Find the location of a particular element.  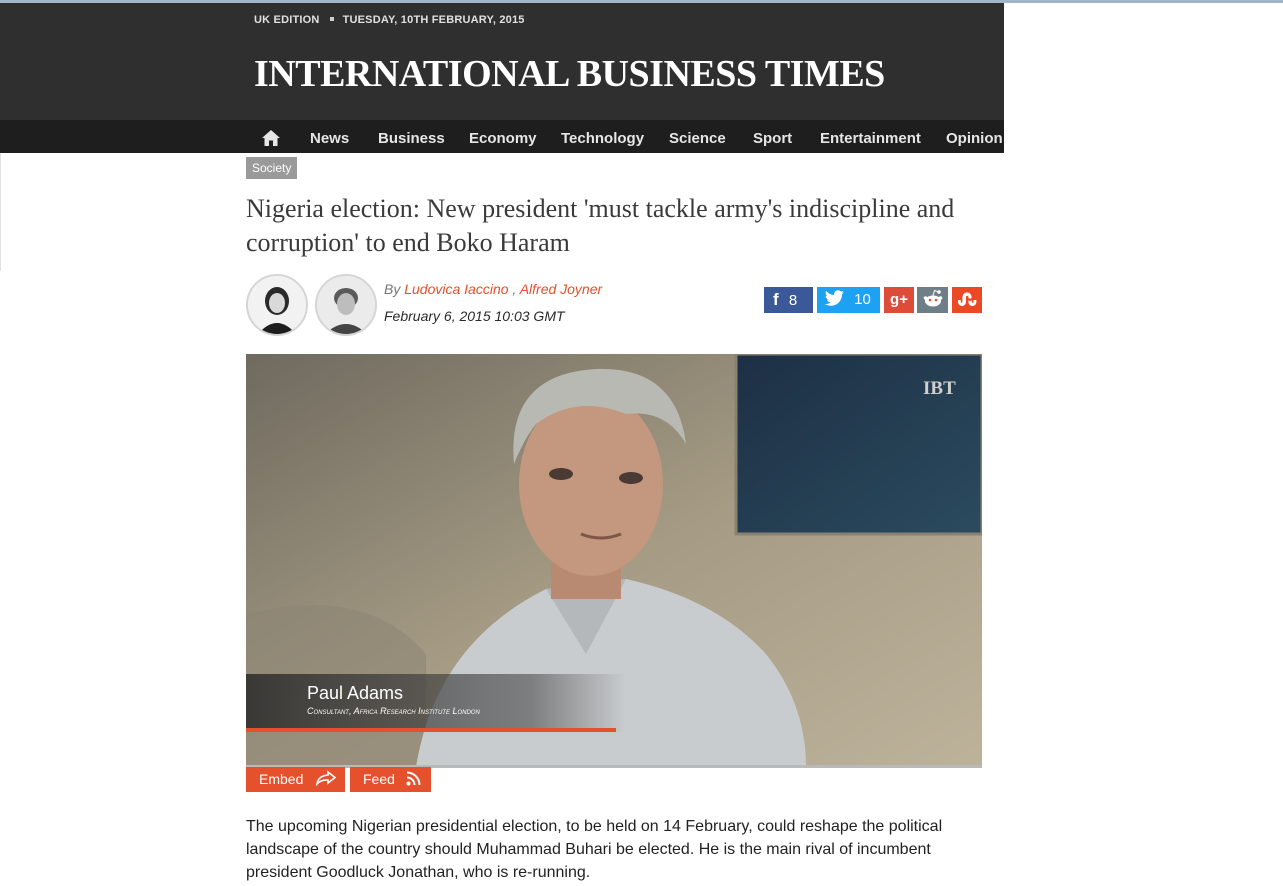

author-link-2: Alfred Joyner is located at coordinates (561, 289).